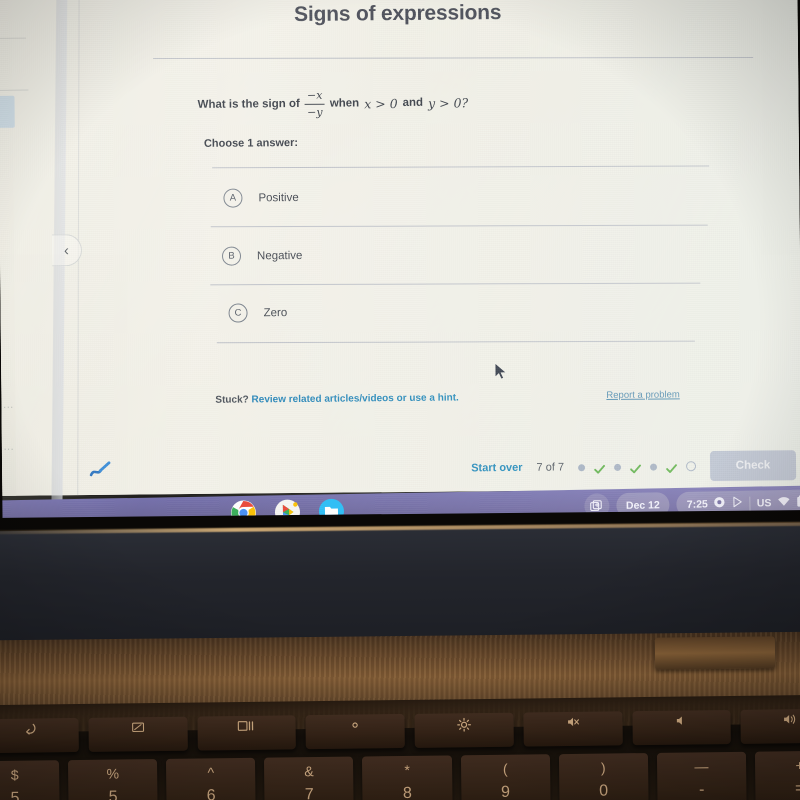  Describe the element at coordinates (14, 774) in the screenshot. I see `key-4-symbol: $` at that location.